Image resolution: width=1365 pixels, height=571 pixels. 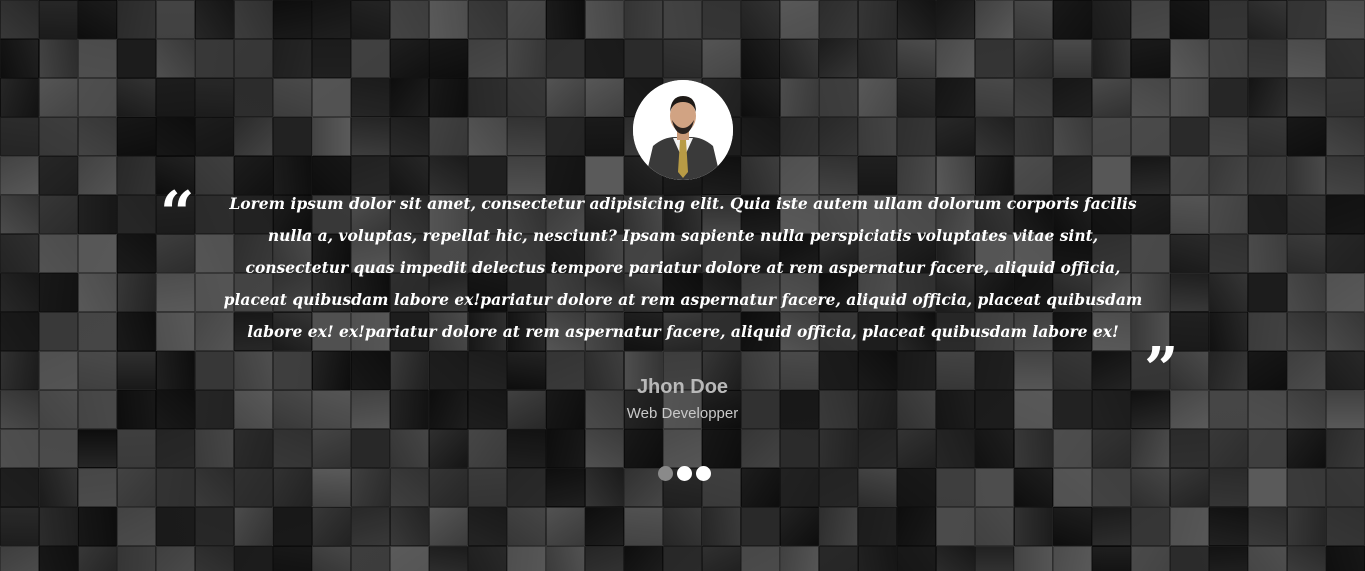 I want to click on person-photo-icon, so click(x=683, y=130).